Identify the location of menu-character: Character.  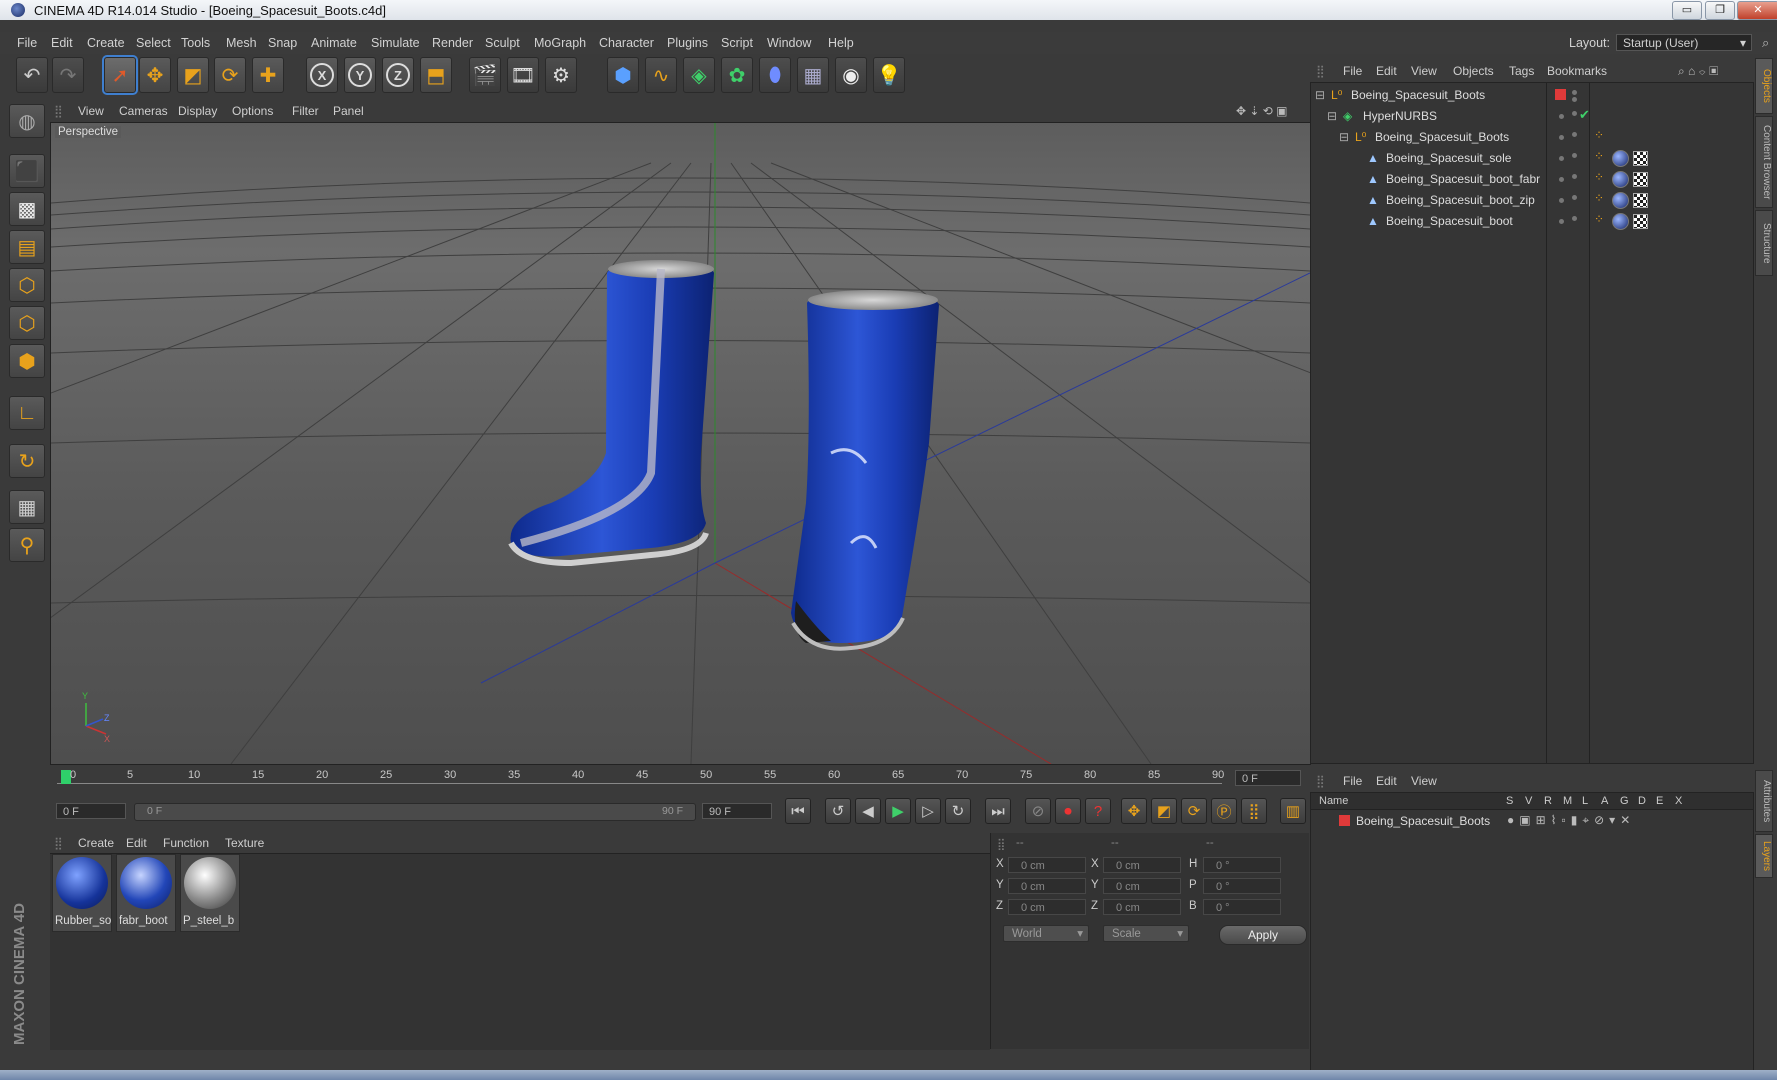
(626, 43).